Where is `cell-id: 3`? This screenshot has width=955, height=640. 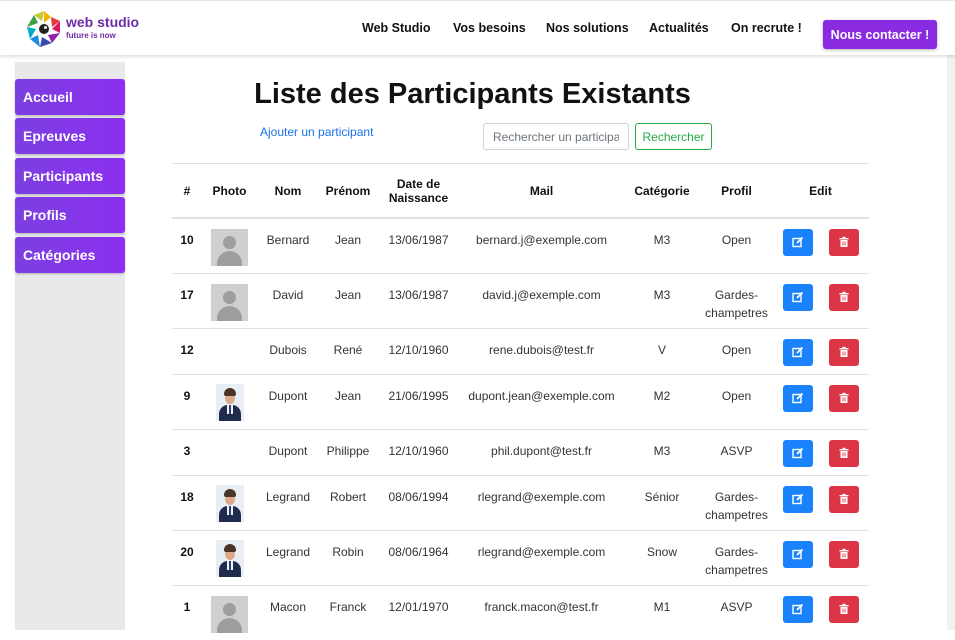
cell-id: 3 is located at coordinates (187, 451).